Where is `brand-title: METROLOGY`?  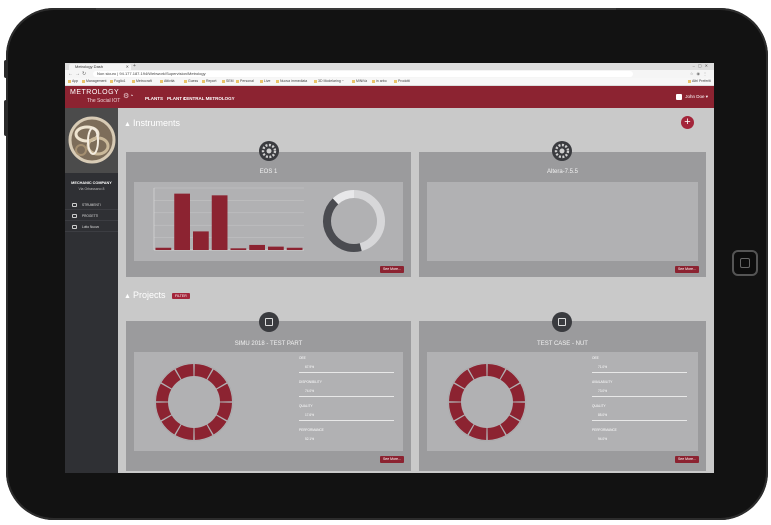
brand-title: METROLOGY is located at coordinates (94, 92).